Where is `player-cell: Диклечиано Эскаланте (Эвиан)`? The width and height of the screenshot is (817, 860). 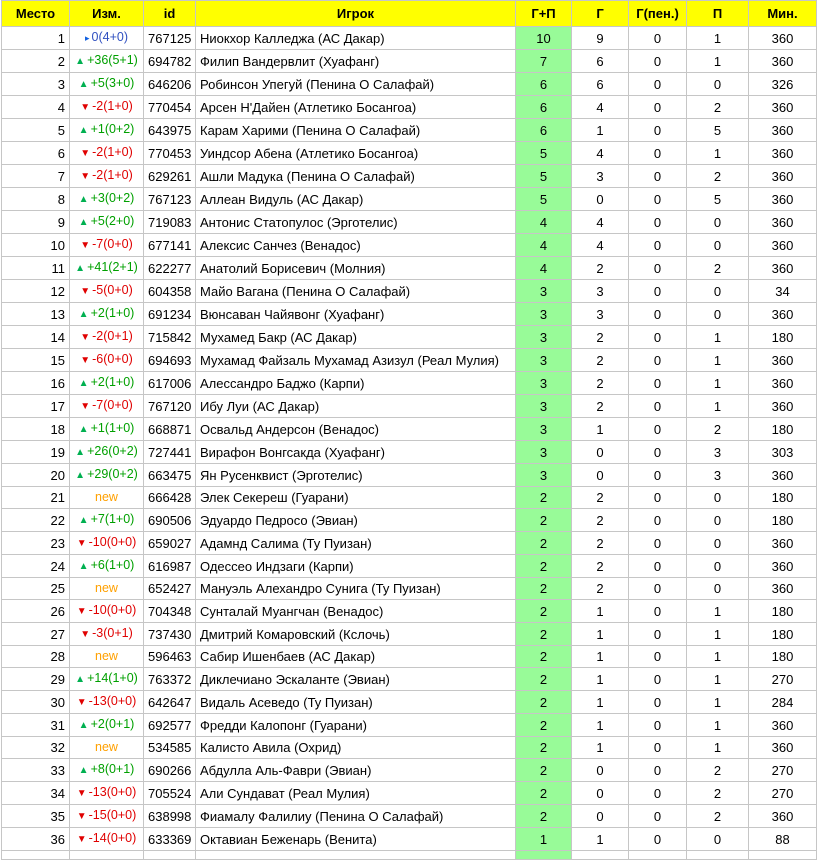 player-cell: Диклечиано Эскаланте (Эвиан) is located at coordinates (355, 679).